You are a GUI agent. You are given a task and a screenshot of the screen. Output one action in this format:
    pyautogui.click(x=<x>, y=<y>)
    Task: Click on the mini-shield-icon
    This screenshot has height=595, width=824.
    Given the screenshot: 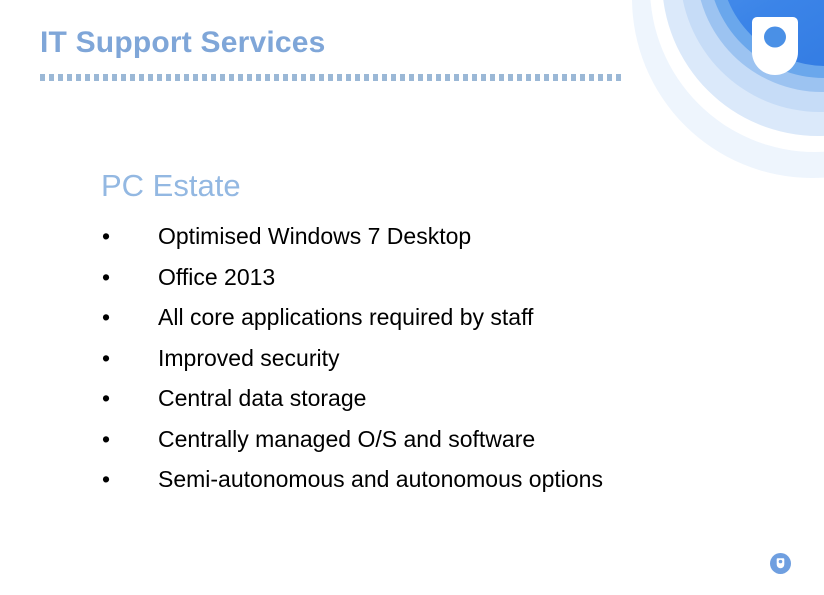 What is the action you would take?
    pyautogui.click(x=780, y=563)
    